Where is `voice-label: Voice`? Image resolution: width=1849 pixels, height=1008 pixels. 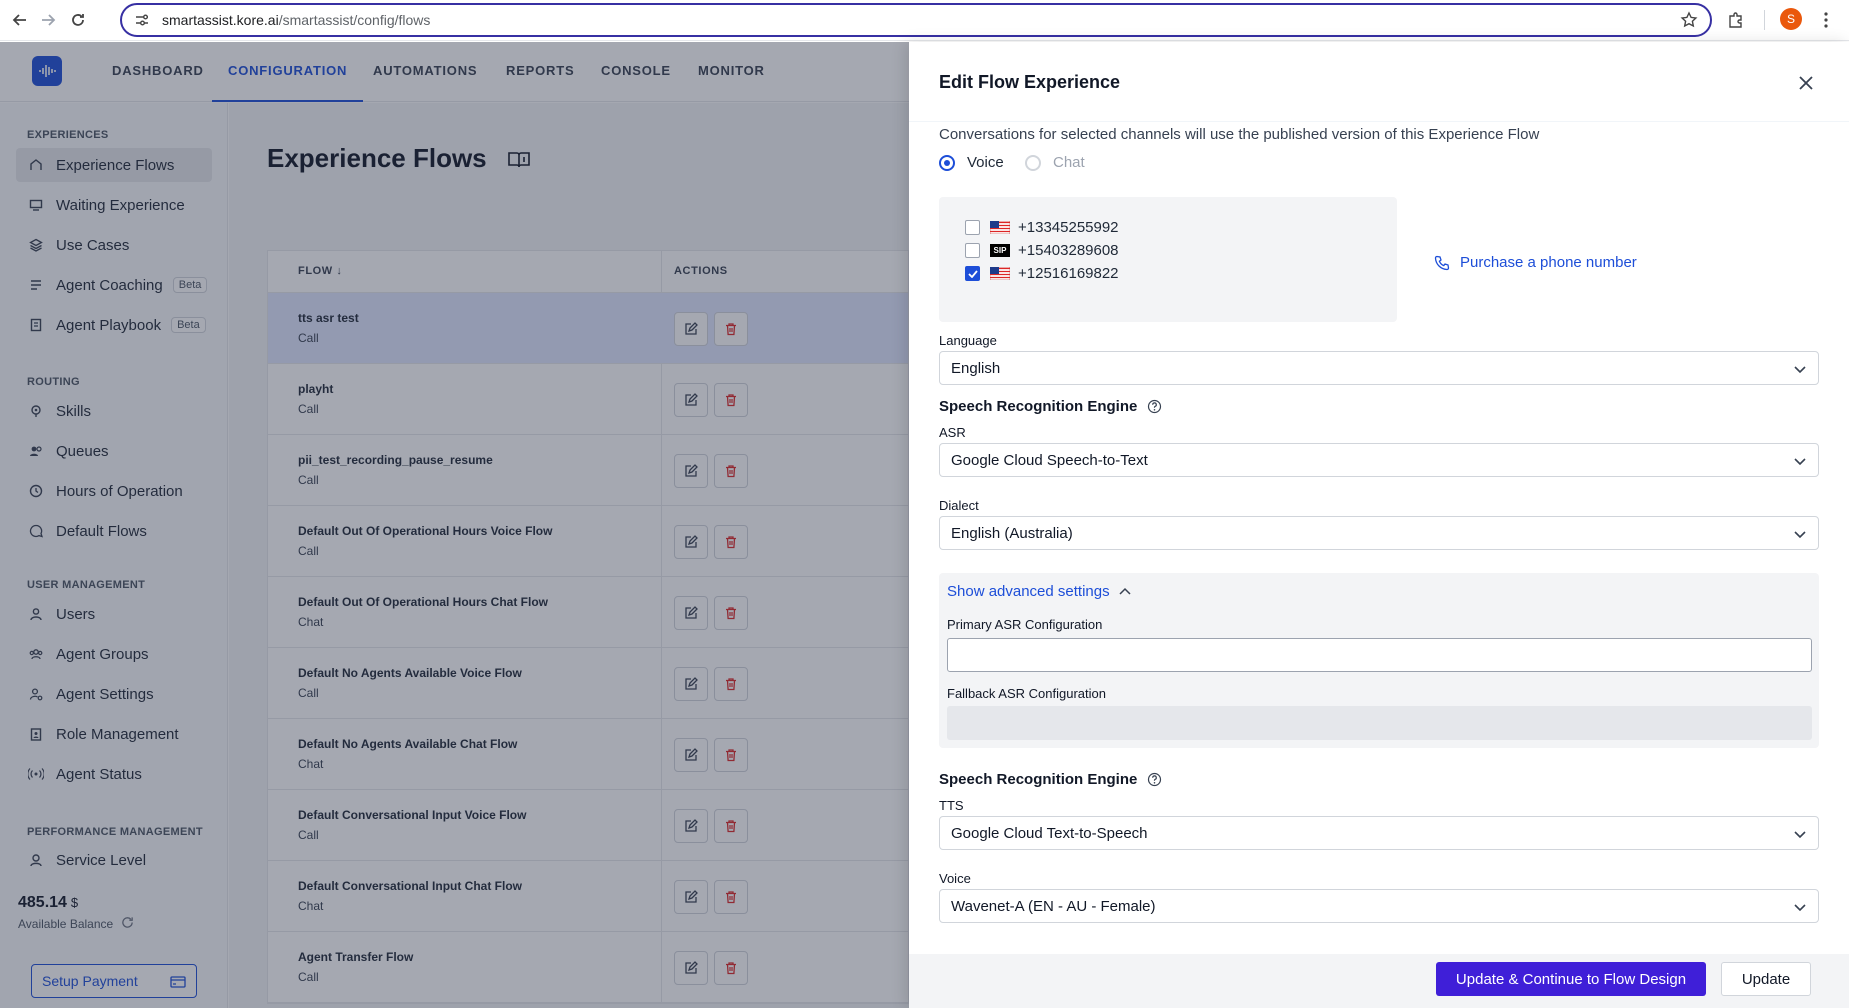 voice-label: Voice is located at coordinates (955, 878).